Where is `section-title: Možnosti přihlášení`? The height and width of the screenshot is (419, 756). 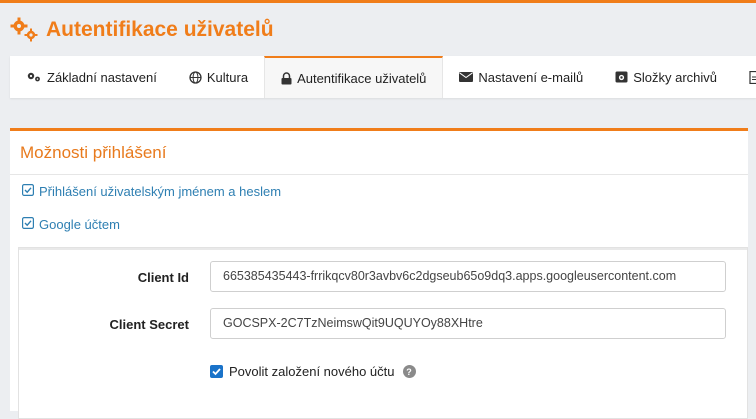
section-title: Možnosti přihlášení is located at coordinates (93, 152).